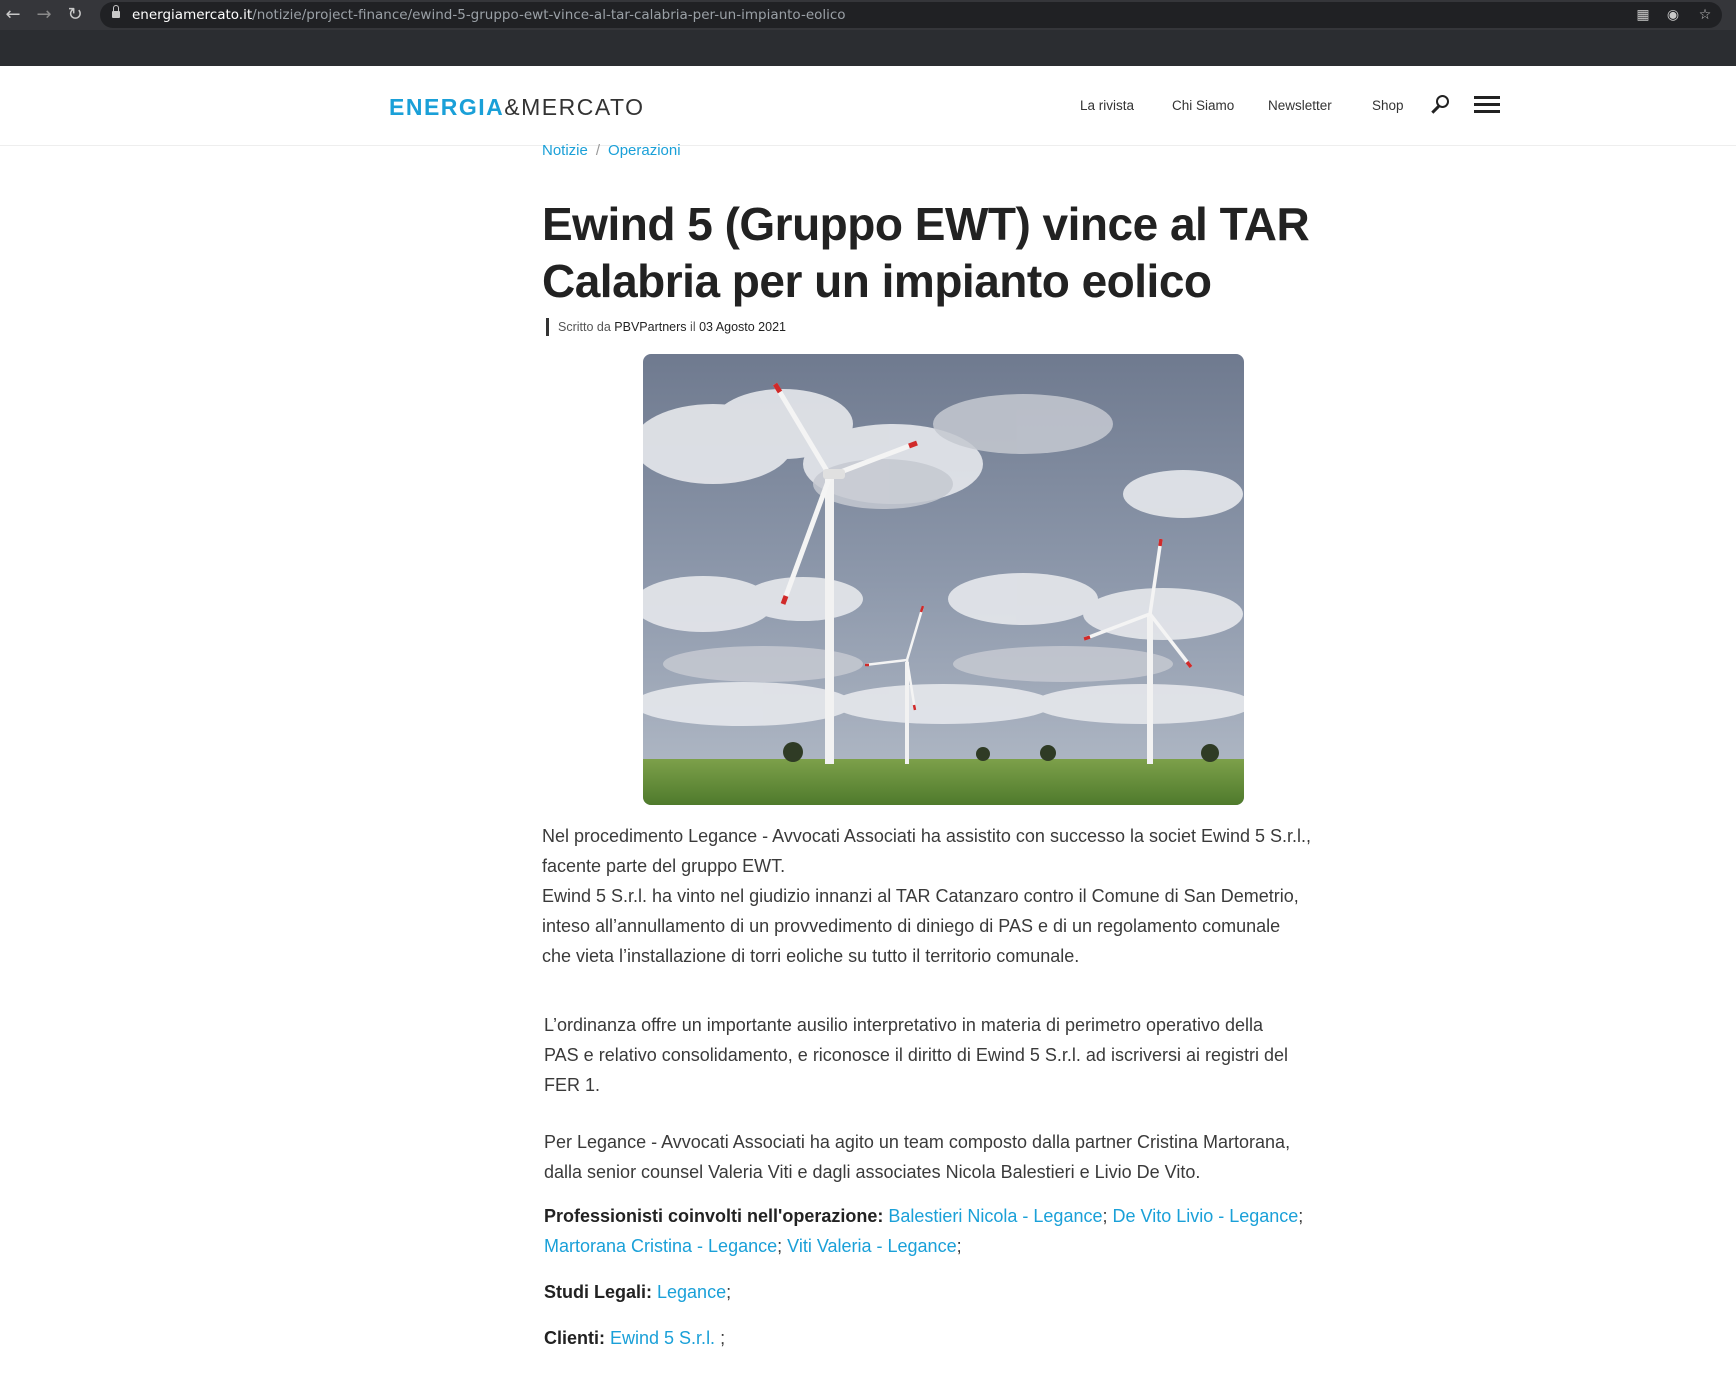 This screenshot has height=1400, width=1736. I want to click on studi-legali-section: Studi Legali: Legance;, so click(638, 1292).